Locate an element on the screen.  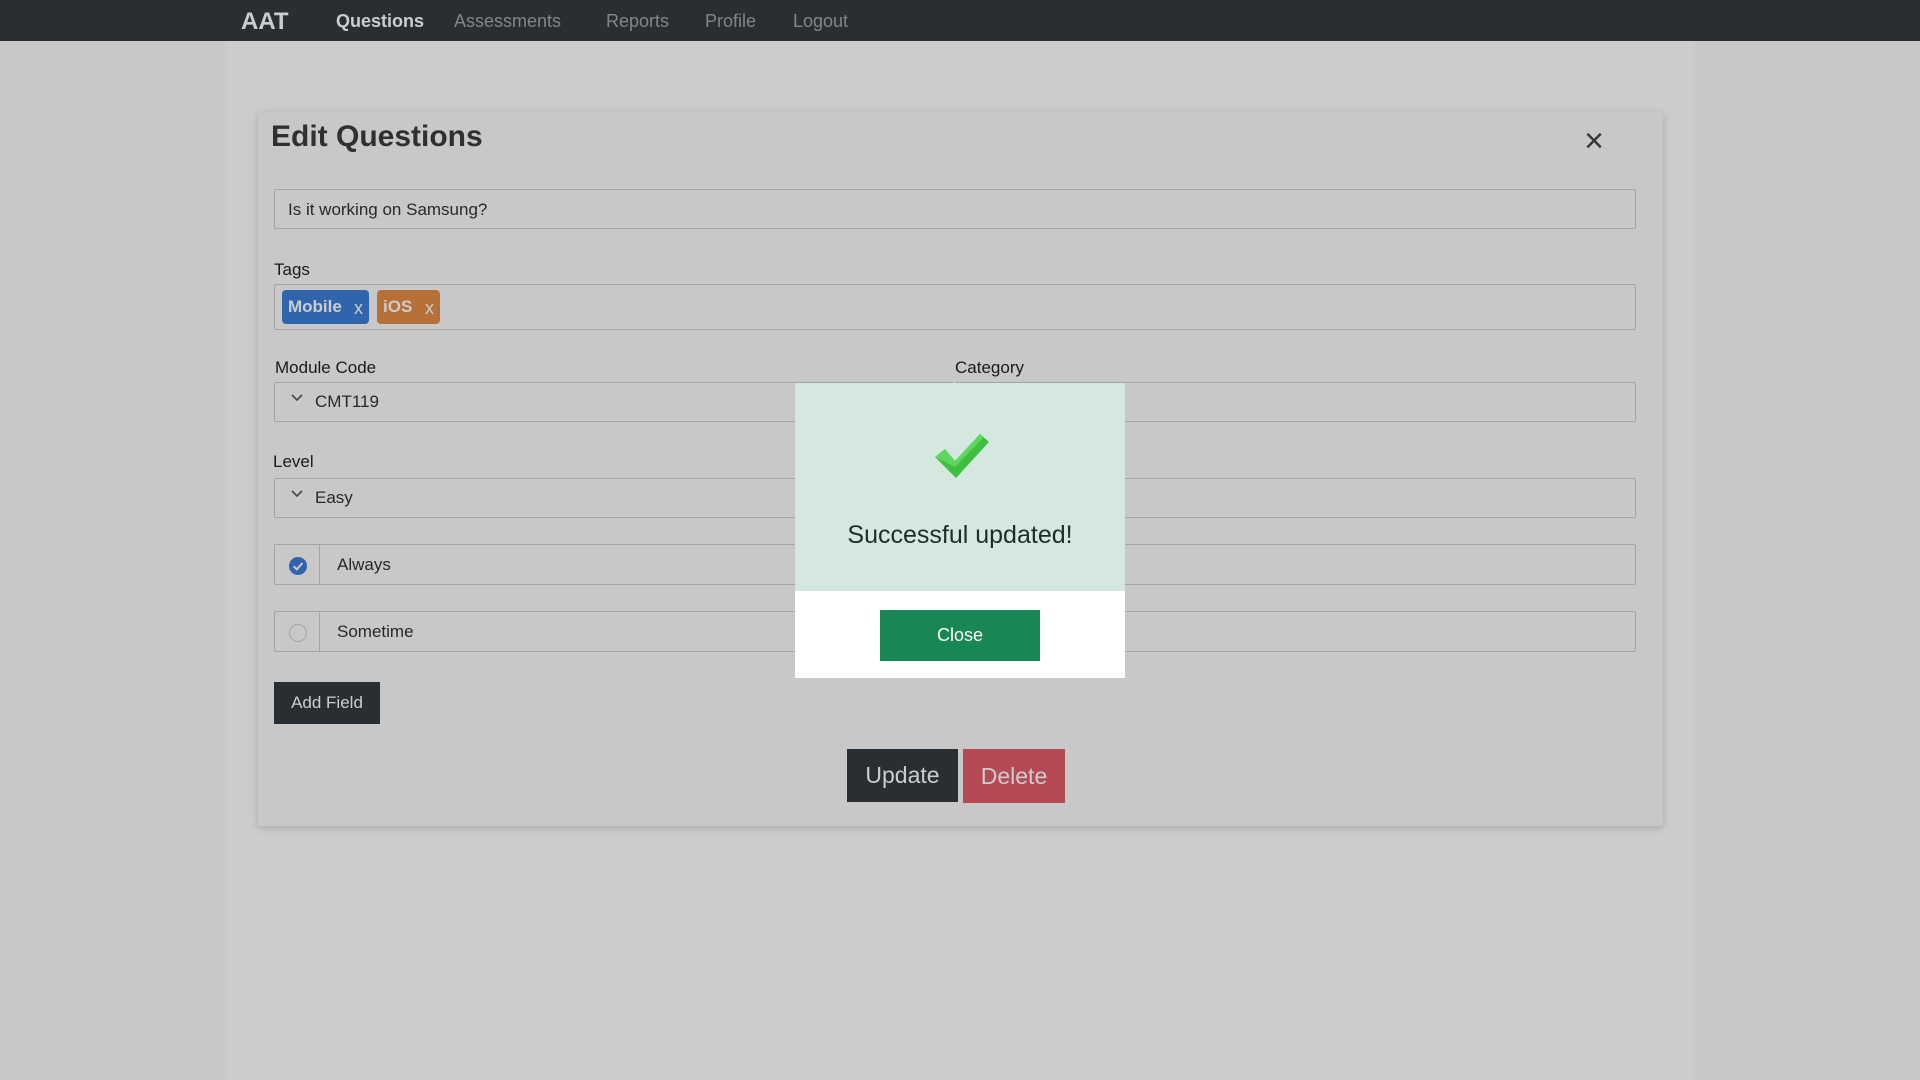
success-popup: Successful updated! Close is located at coordinates (960, 530).